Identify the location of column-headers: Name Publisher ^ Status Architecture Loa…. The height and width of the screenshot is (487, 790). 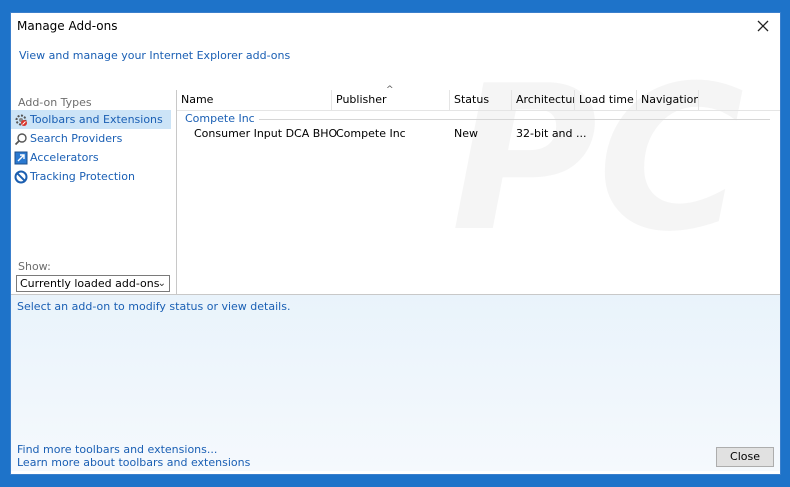
(478, 98).